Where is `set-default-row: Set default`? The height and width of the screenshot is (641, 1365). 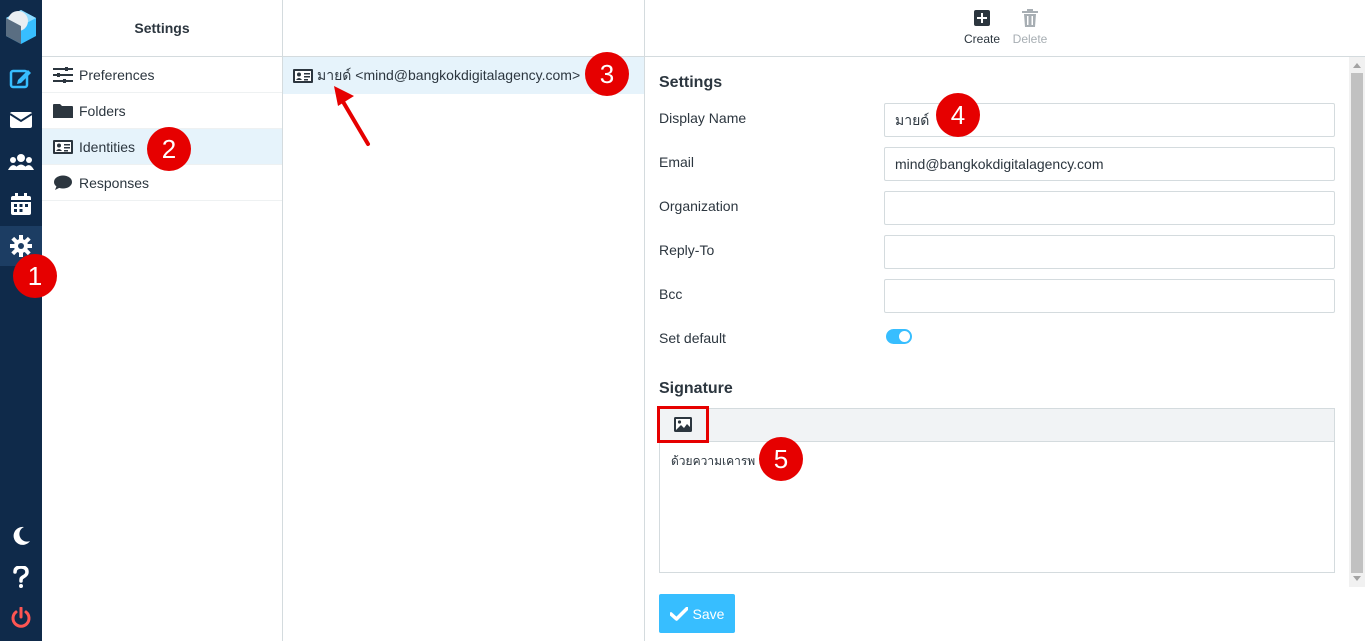 set-default-row: Set default is located at coordinates (997, 340).